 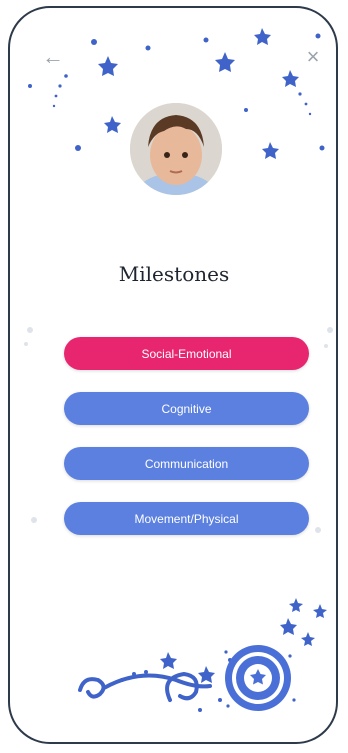 I want to click on cognitive-button: Cognitive, so click(x=186, y=408).